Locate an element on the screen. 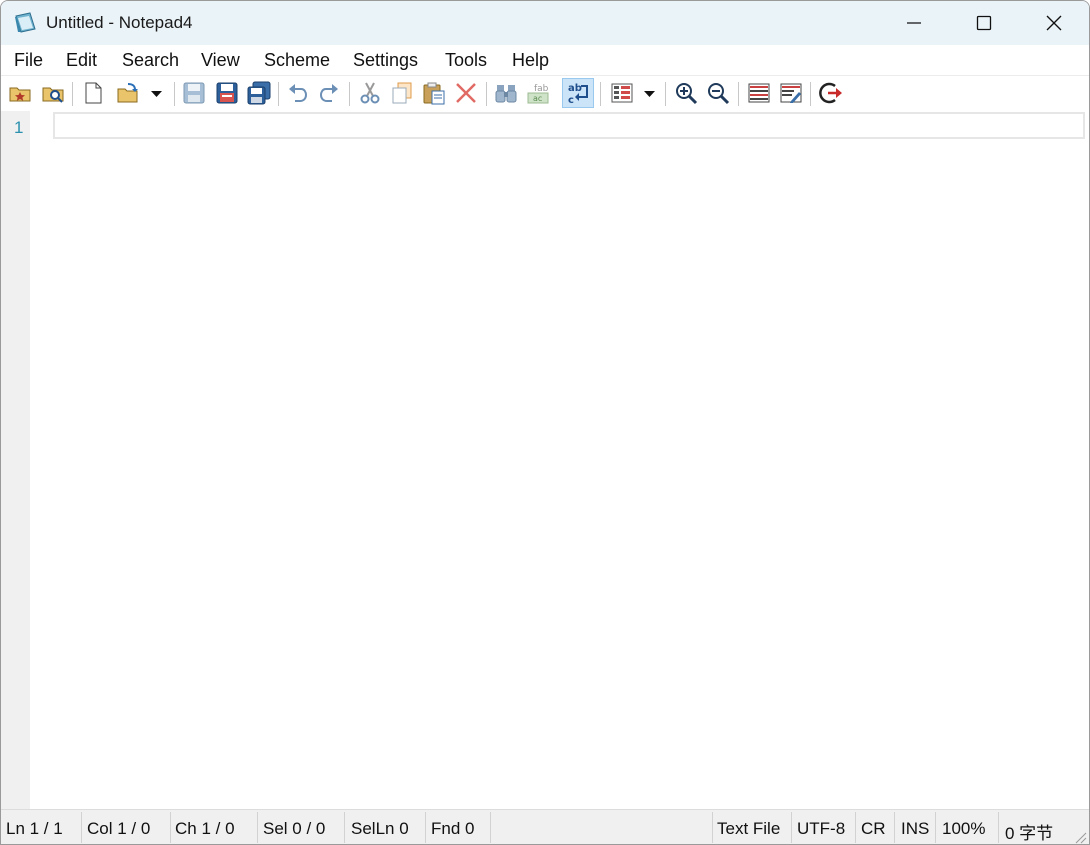 The height and width of the screenshot is (845, 1090). replace-button: fab ac is located at coordinates (538, 93).